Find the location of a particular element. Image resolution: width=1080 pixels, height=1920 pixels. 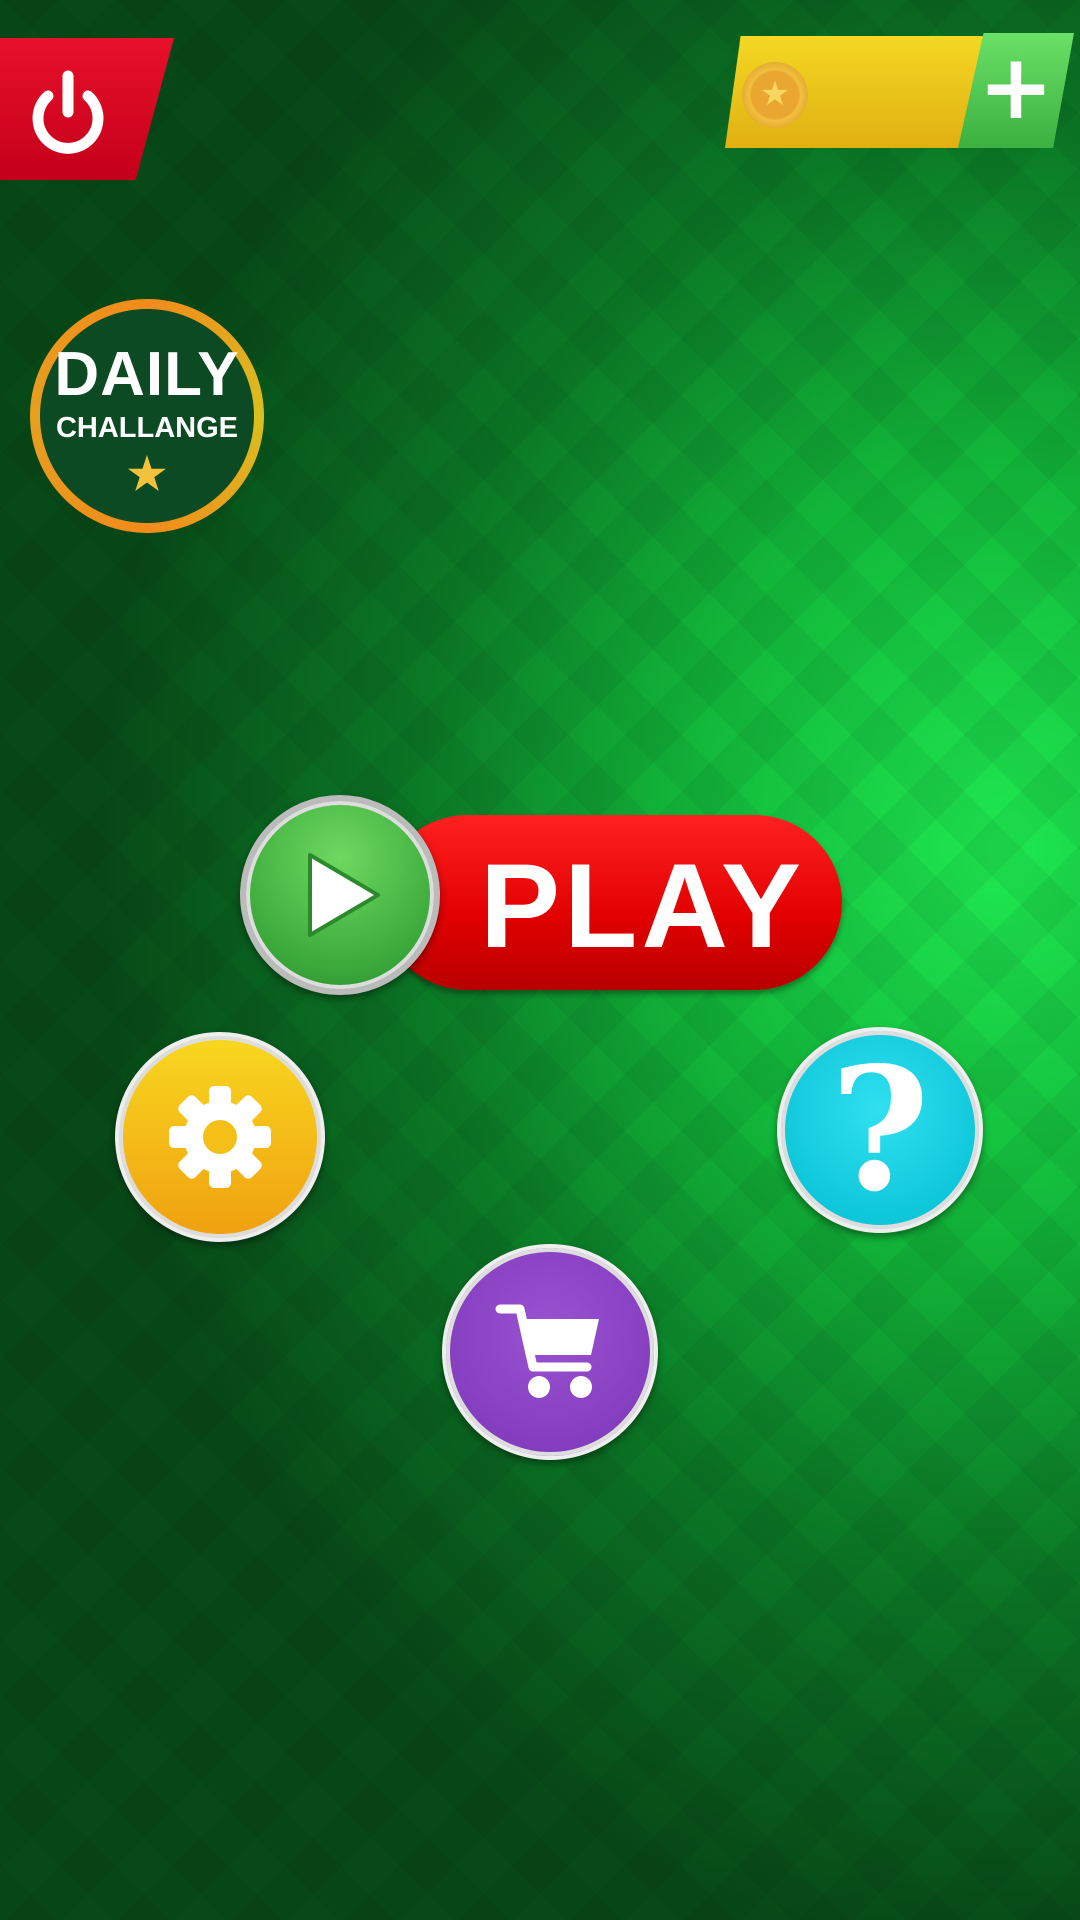

daily-subtitle: CHALLANGE is located at coordinates (147, 428).